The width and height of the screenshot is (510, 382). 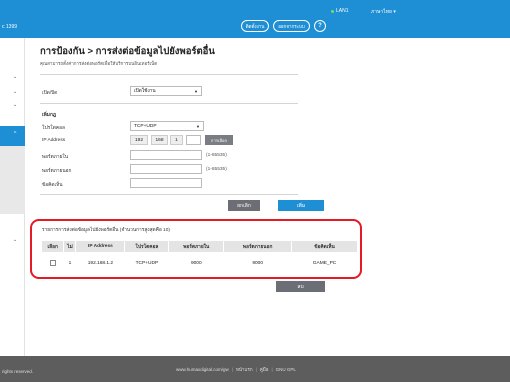 What do you see at coordinates (145, 91) in the screenshot?
I see `enable-select-value: เปิดใช้งาน` at bounding box center [145, 91].